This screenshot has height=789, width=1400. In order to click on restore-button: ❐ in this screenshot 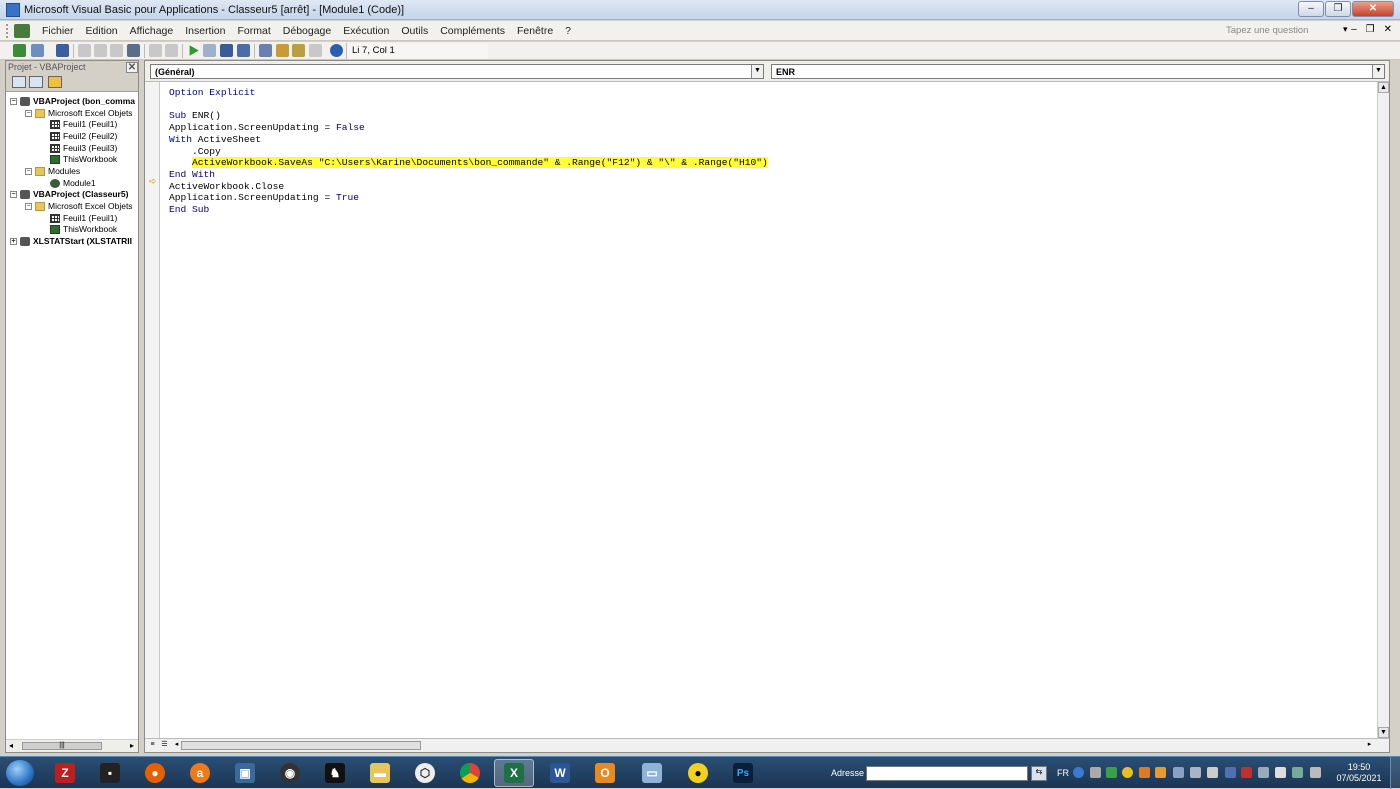, I will do `click(1338, 9)`.